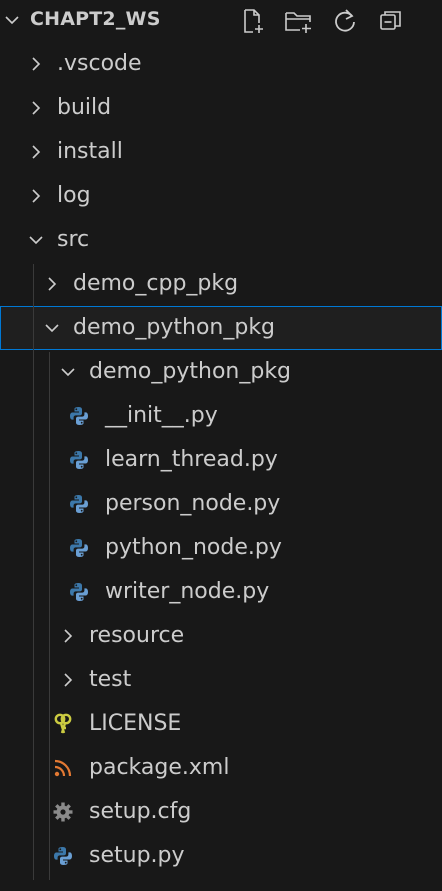  What do you see at coordinates (221, 812) in the screenshot?
I see `tree-item-setup-cfg: setup.cfg` at bounding box center [221, 812].